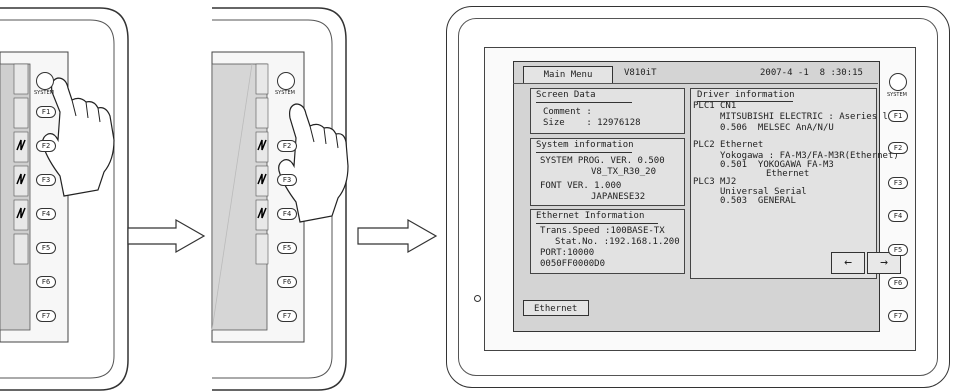 This screenshot has width=953, height=391. Describe the element at coordinates (285, 93) in the screenshot. I see `step2-system-label: SYSTEM` at that location.